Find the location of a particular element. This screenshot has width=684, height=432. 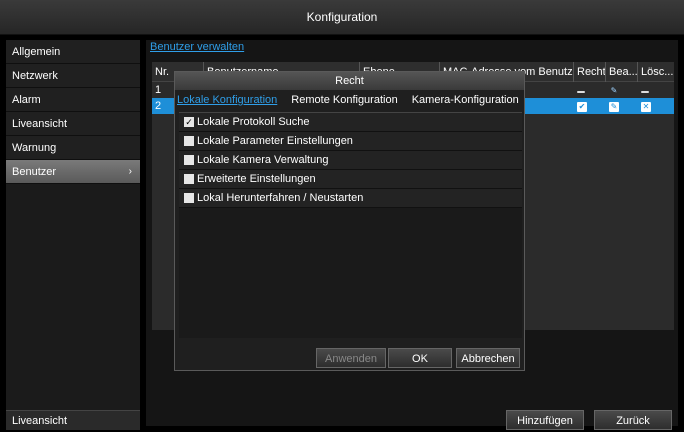

option-advanced-settings: Erweiterte Einstellungen is located at coordinates (350, 179).